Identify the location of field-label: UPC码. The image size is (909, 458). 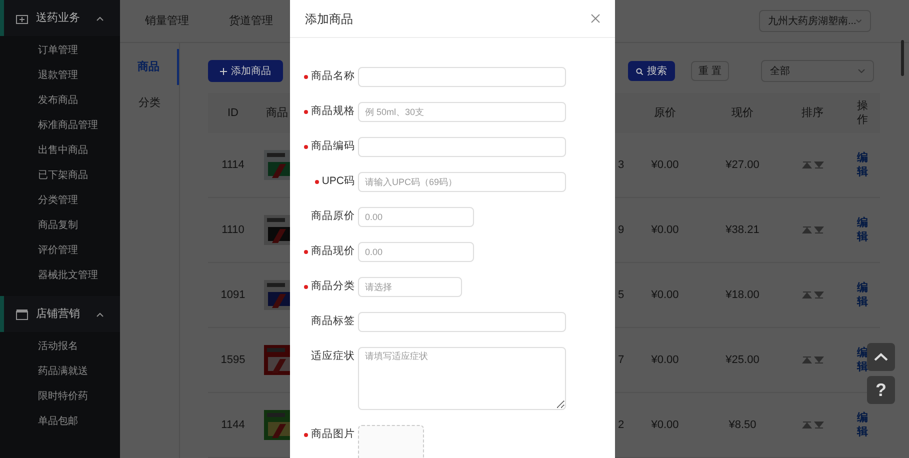
(338, 182).